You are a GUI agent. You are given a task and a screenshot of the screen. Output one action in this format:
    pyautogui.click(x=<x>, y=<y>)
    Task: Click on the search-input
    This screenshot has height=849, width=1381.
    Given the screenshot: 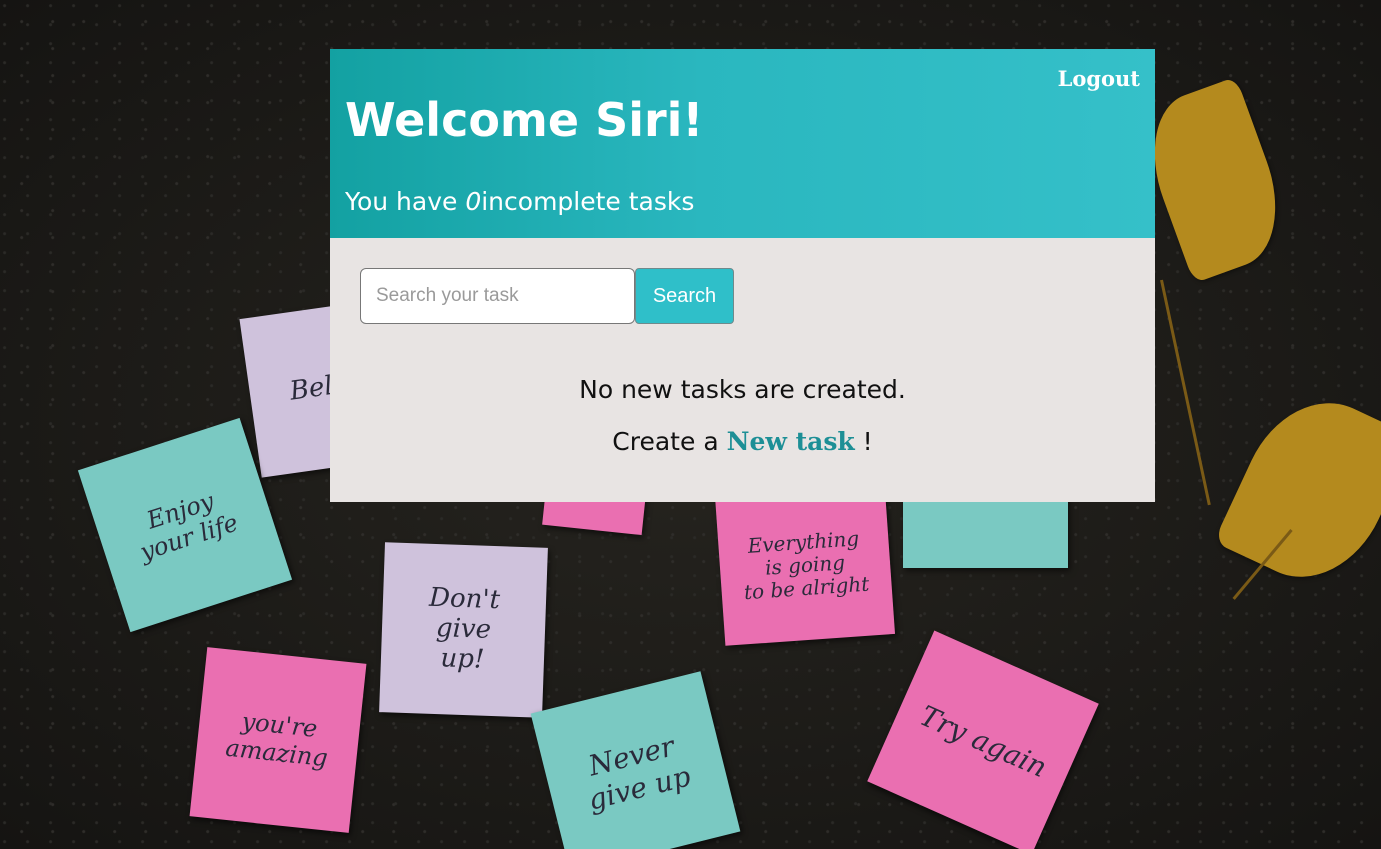 What is the action you would take?
    pyautogui.click(x=497, y=296)
    